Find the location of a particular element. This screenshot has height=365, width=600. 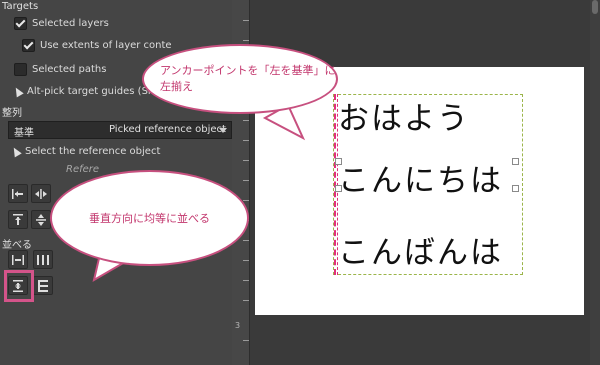

callout-left-text: 垂直方向に均等に並べる is located at coordinates (149, 218).